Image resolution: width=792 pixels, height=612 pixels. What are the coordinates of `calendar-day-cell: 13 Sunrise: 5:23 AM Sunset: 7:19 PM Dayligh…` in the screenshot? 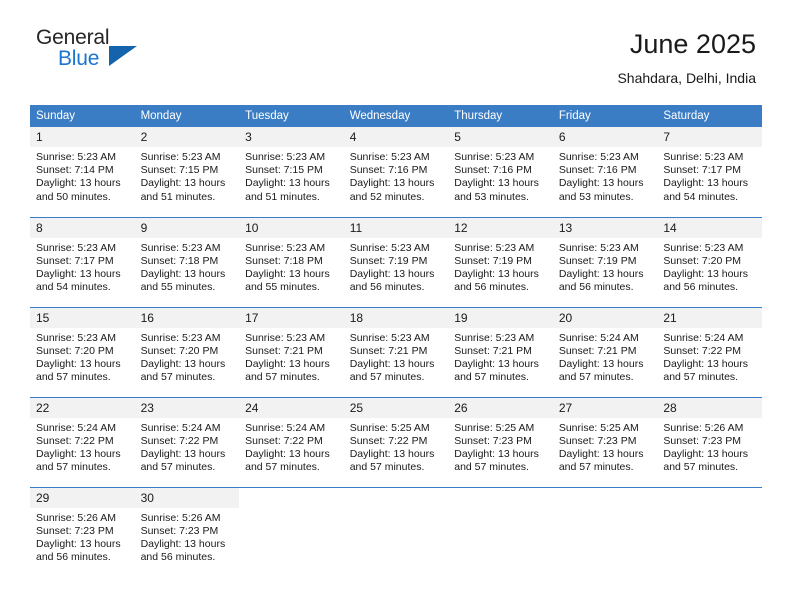 It's located at (605, 261).